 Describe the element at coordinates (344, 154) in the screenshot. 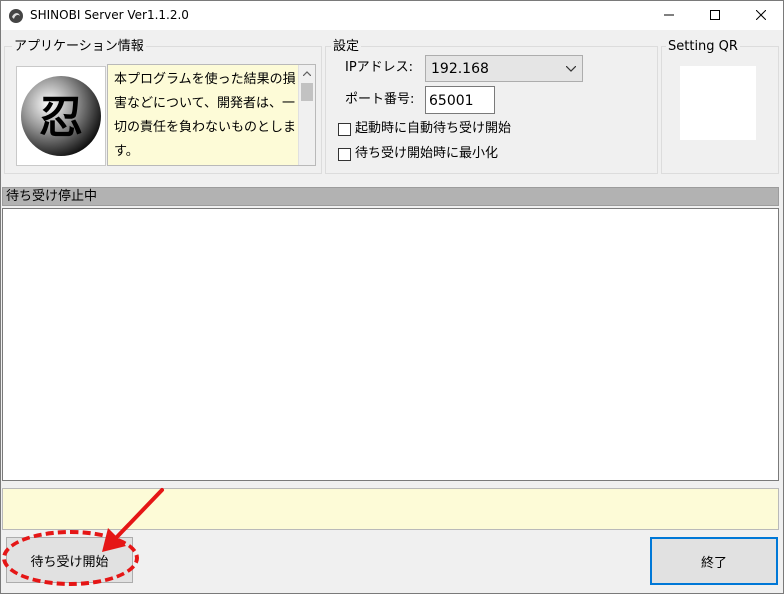

I see `minimize-on-start-checkbox` at that location.